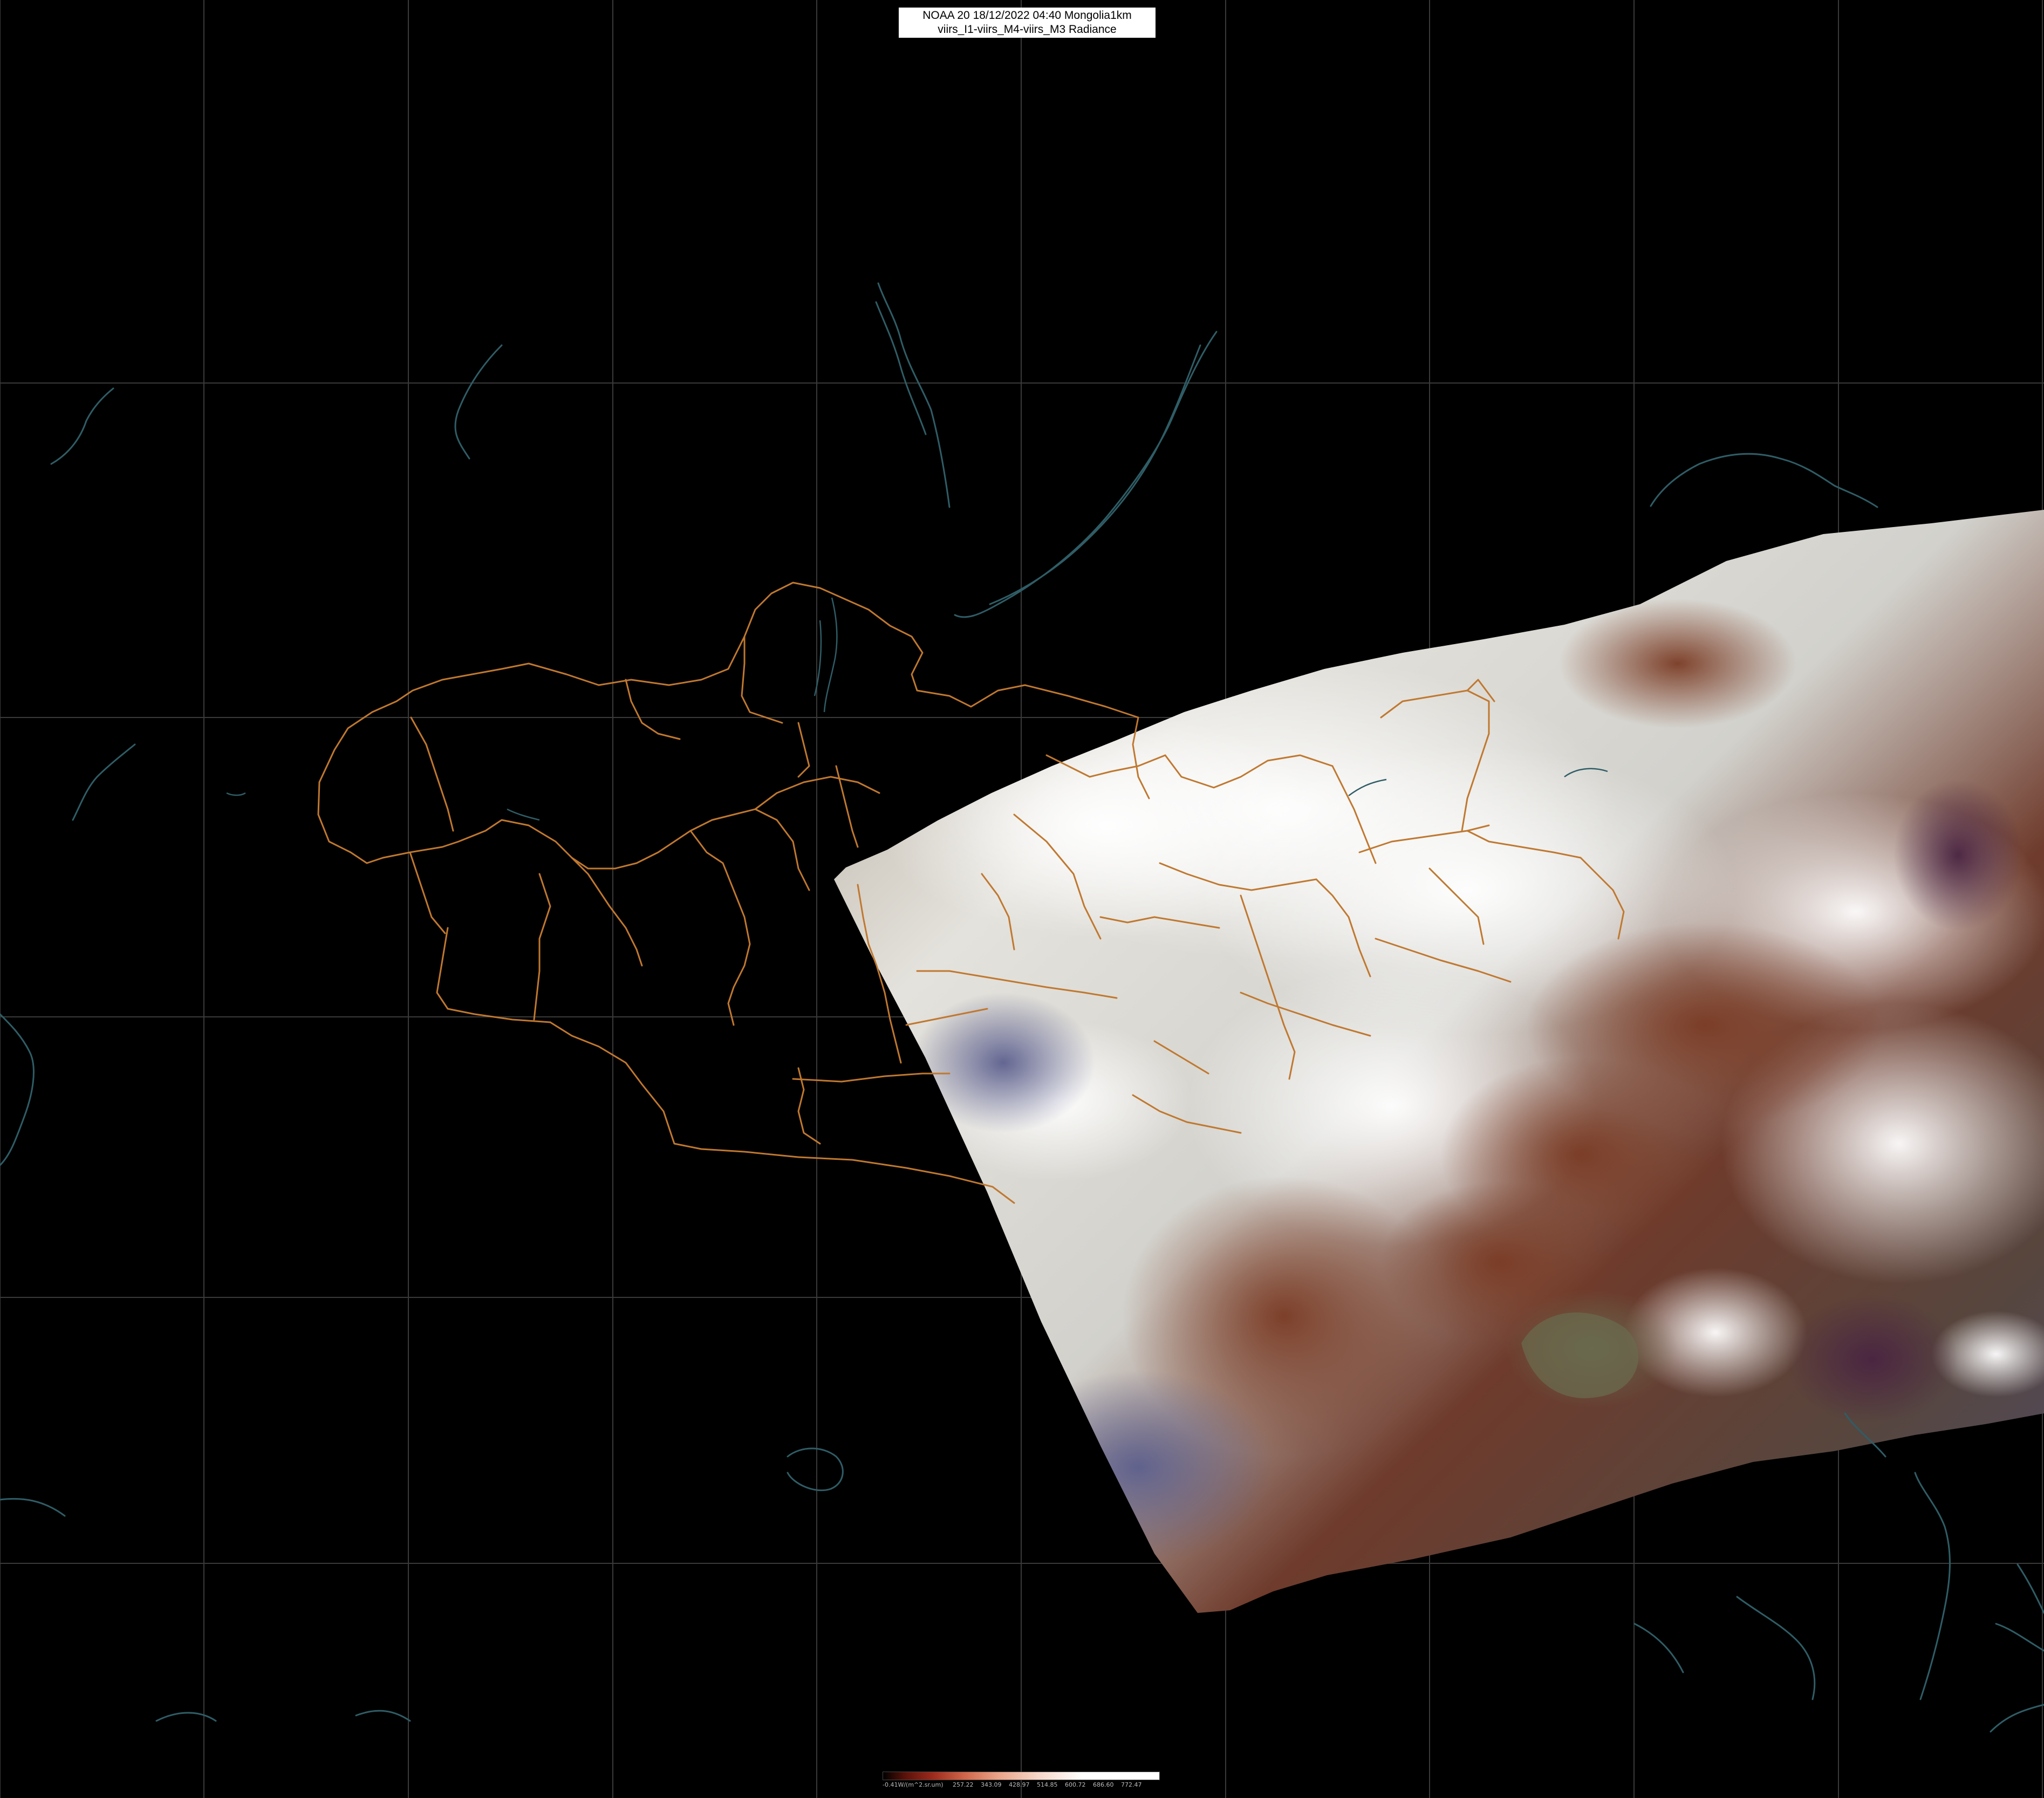 This screenshot has height=1798, width=2044. What do you see at coordinates (1027, 16) in the screenshot?
I see `title-line-1: NOAA 20 18/12/2022 04:40 Mongolia1km` at bounding box center [1027, 16].